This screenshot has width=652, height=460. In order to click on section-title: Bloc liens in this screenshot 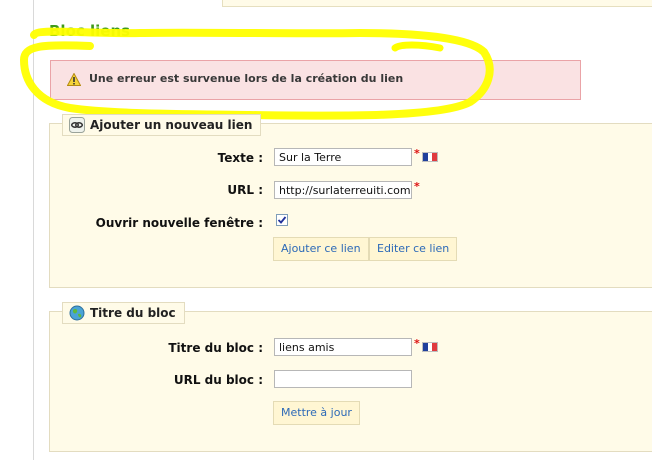, I will do `click(90, 31)`.